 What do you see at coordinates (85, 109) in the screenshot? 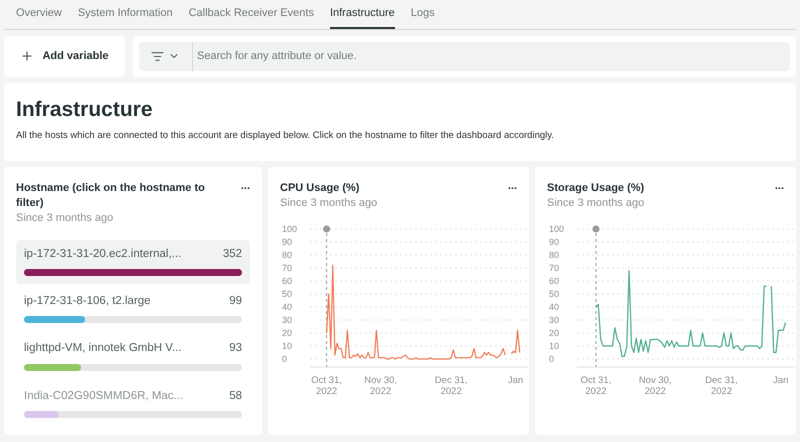
I see `page-title: Infrastructure` at bounding box center [85, 109].